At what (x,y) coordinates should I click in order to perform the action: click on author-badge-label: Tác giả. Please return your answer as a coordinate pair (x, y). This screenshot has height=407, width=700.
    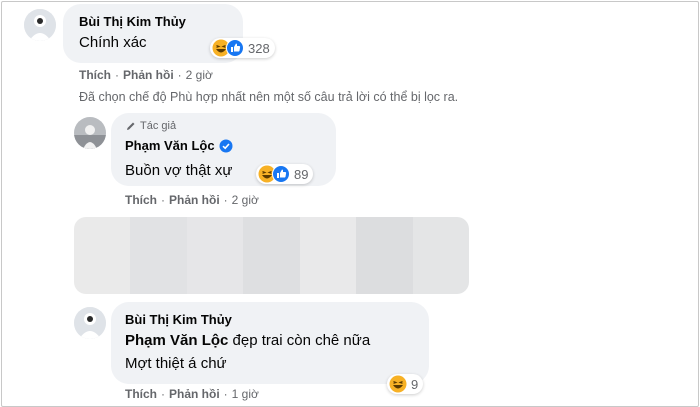
    Looking at the image, I should click on (158, 126).